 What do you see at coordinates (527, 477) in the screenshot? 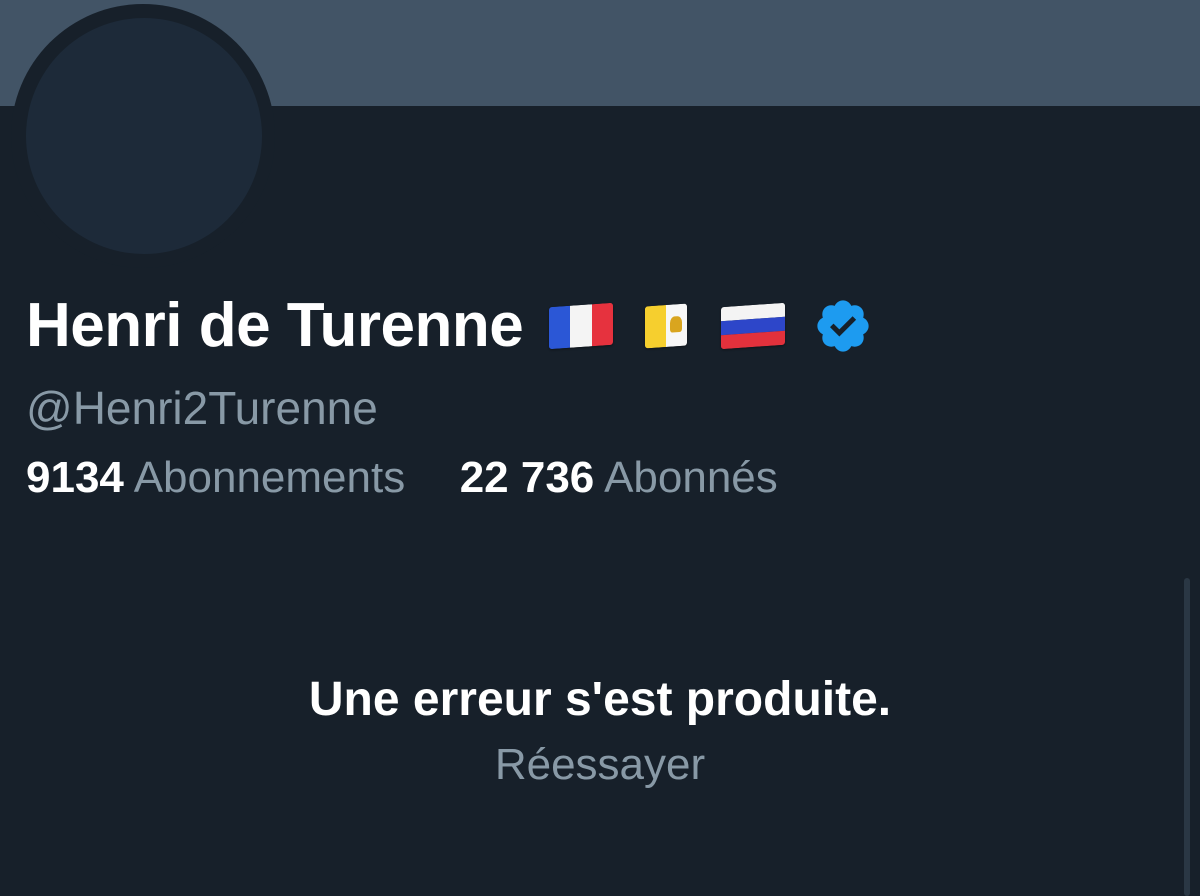
I see `followers-count: 22 736` at bounding box center [527, 477].